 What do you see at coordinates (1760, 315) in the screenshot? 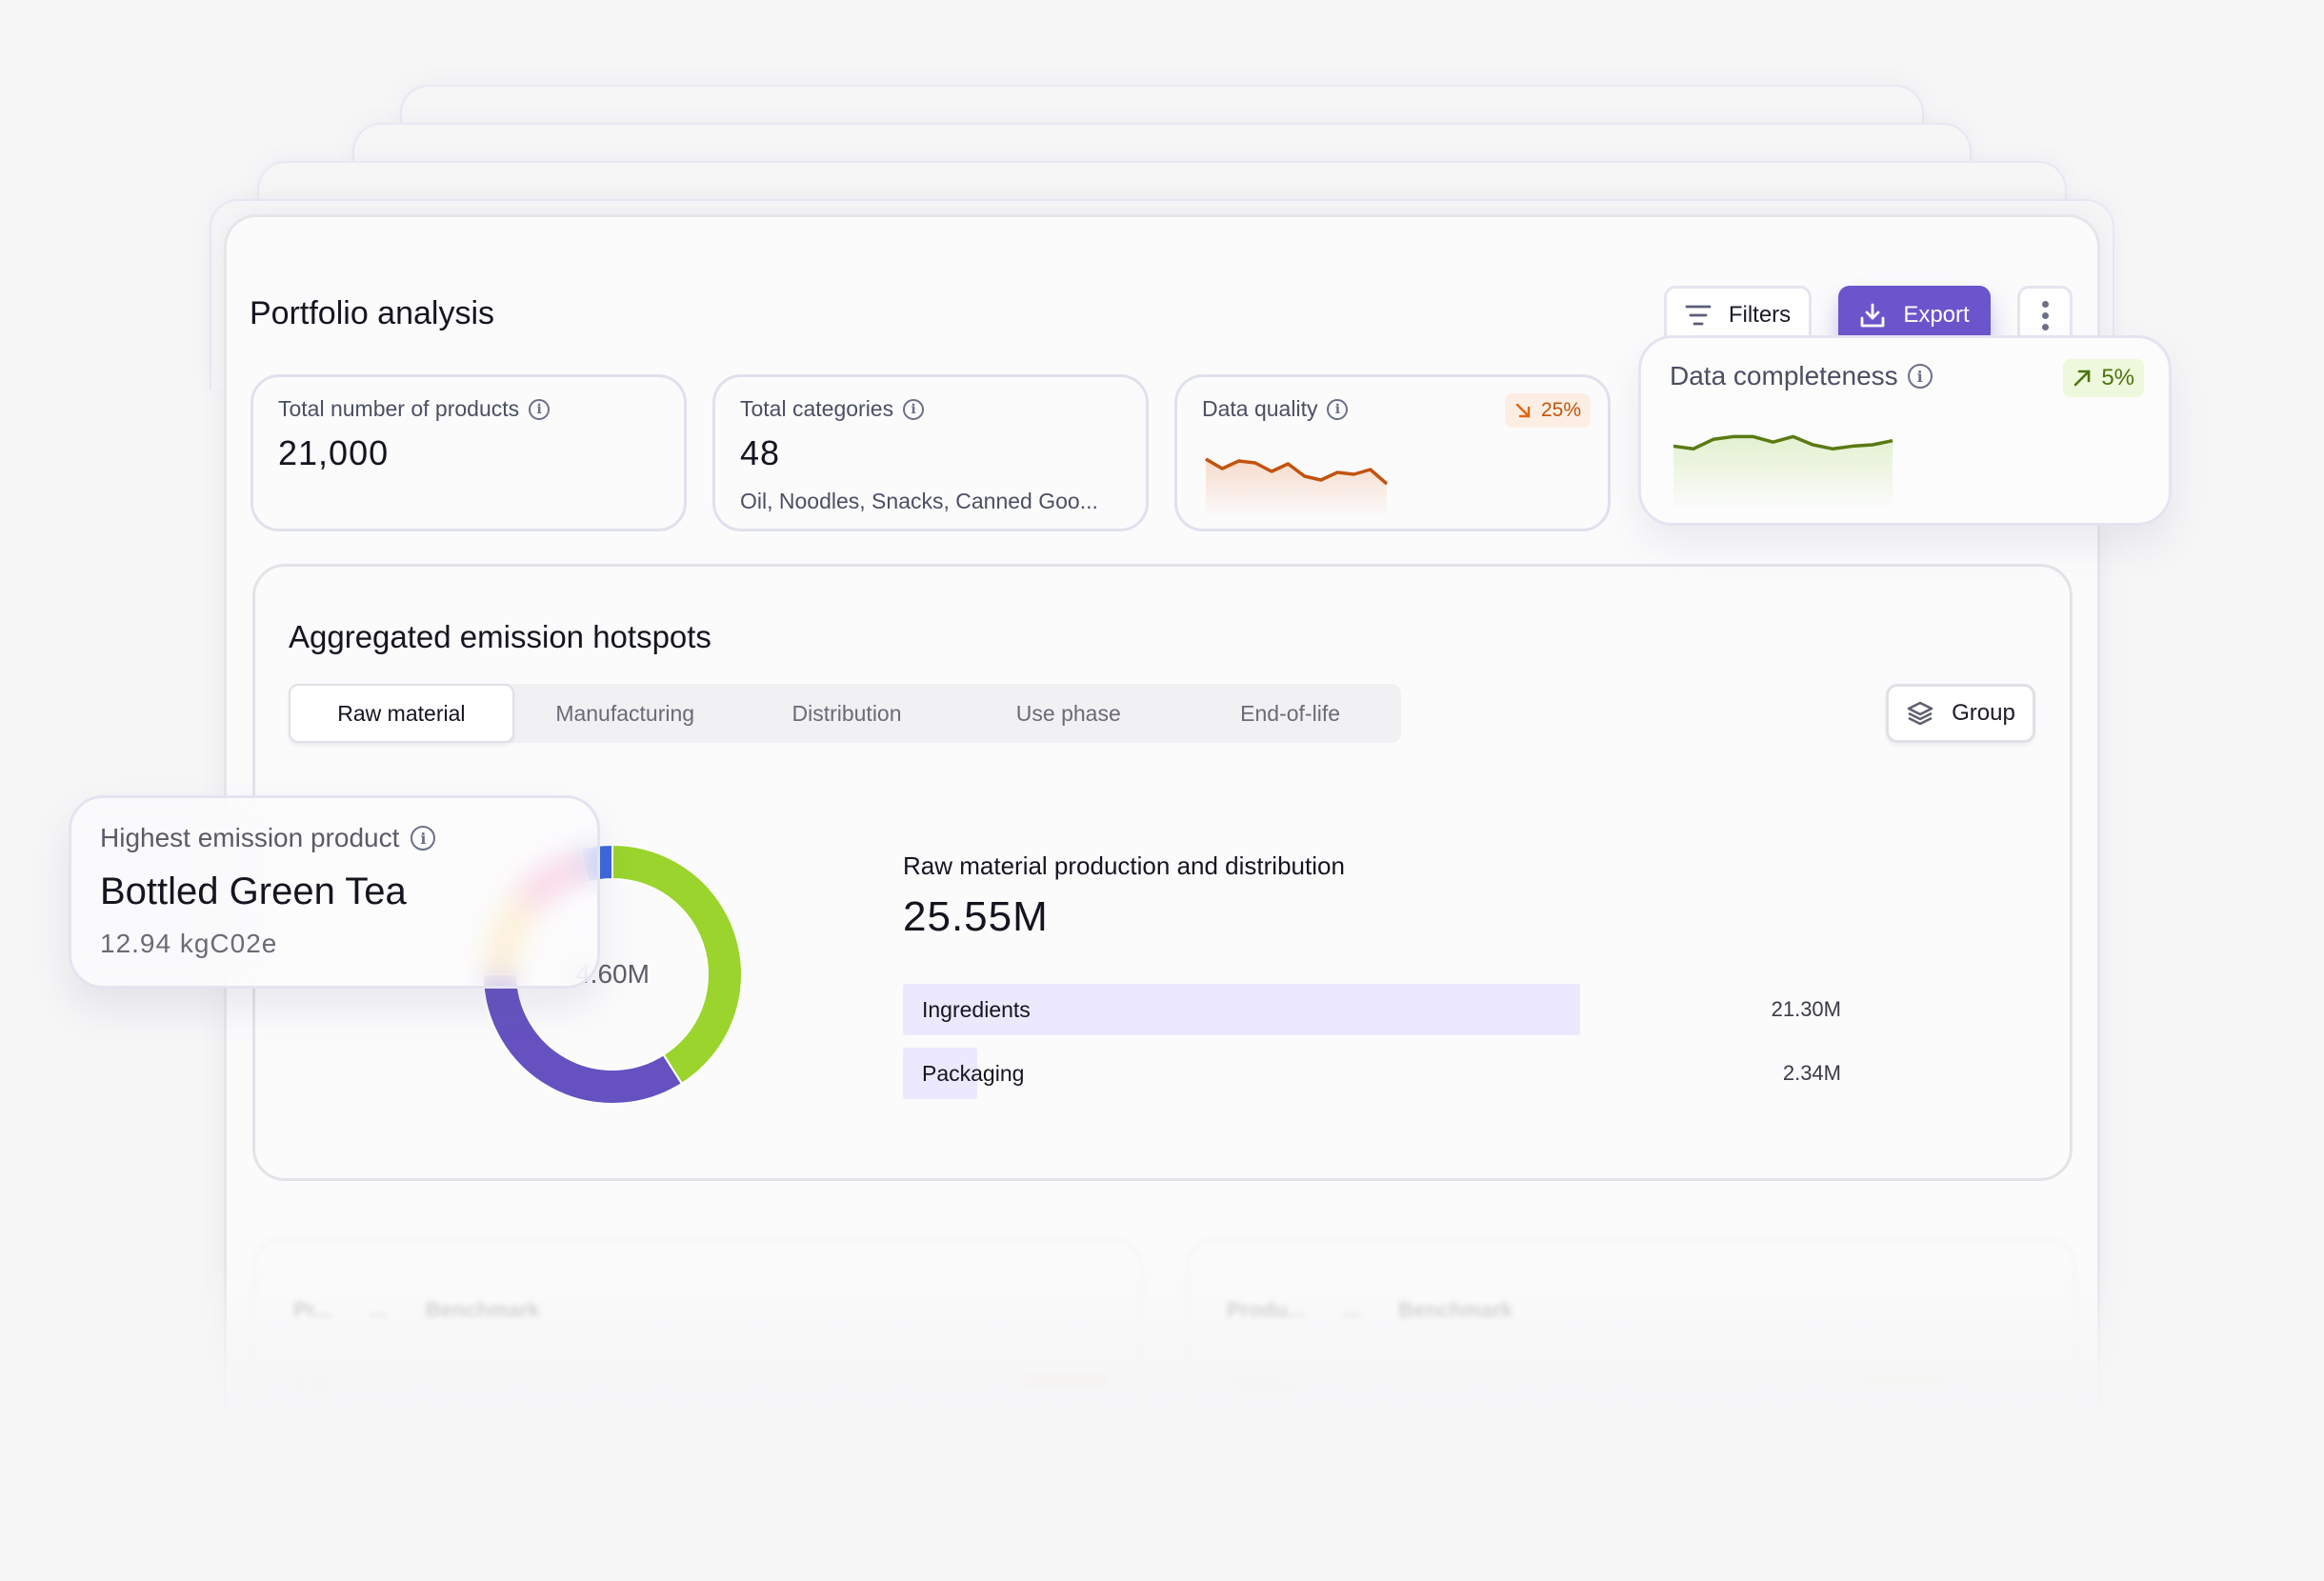
I see `filters-label: Filters` at bounding box center [1760, 315].